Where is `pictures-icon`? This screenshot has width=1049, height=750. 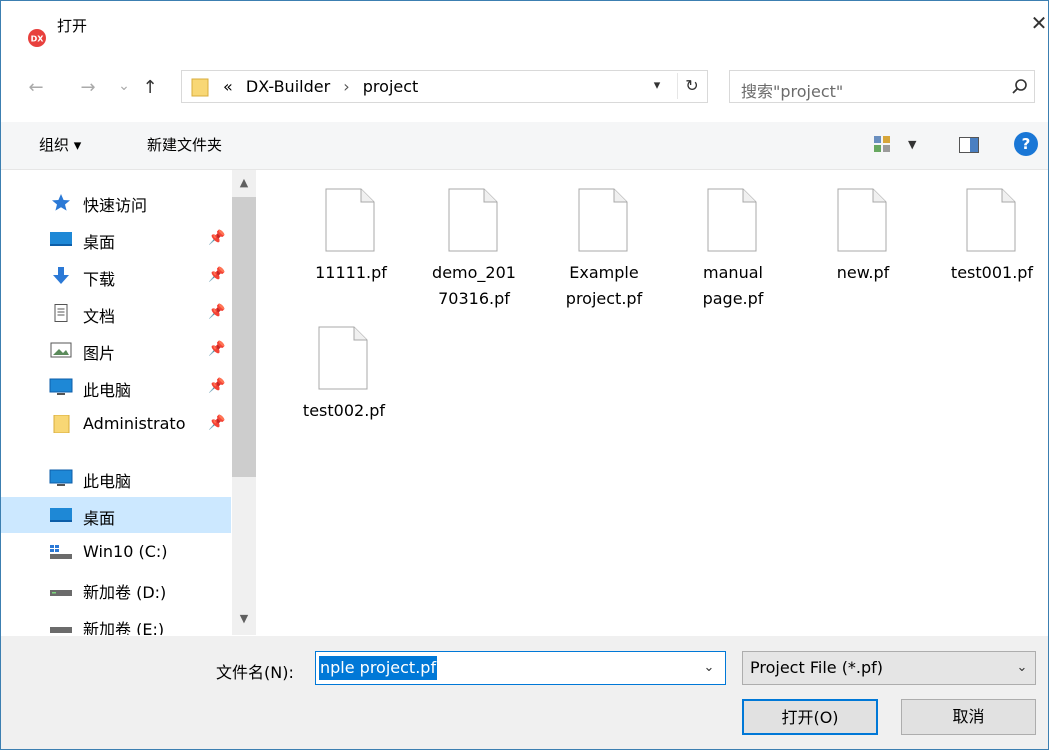 pictures-icon is located at coordinates (61, 350).